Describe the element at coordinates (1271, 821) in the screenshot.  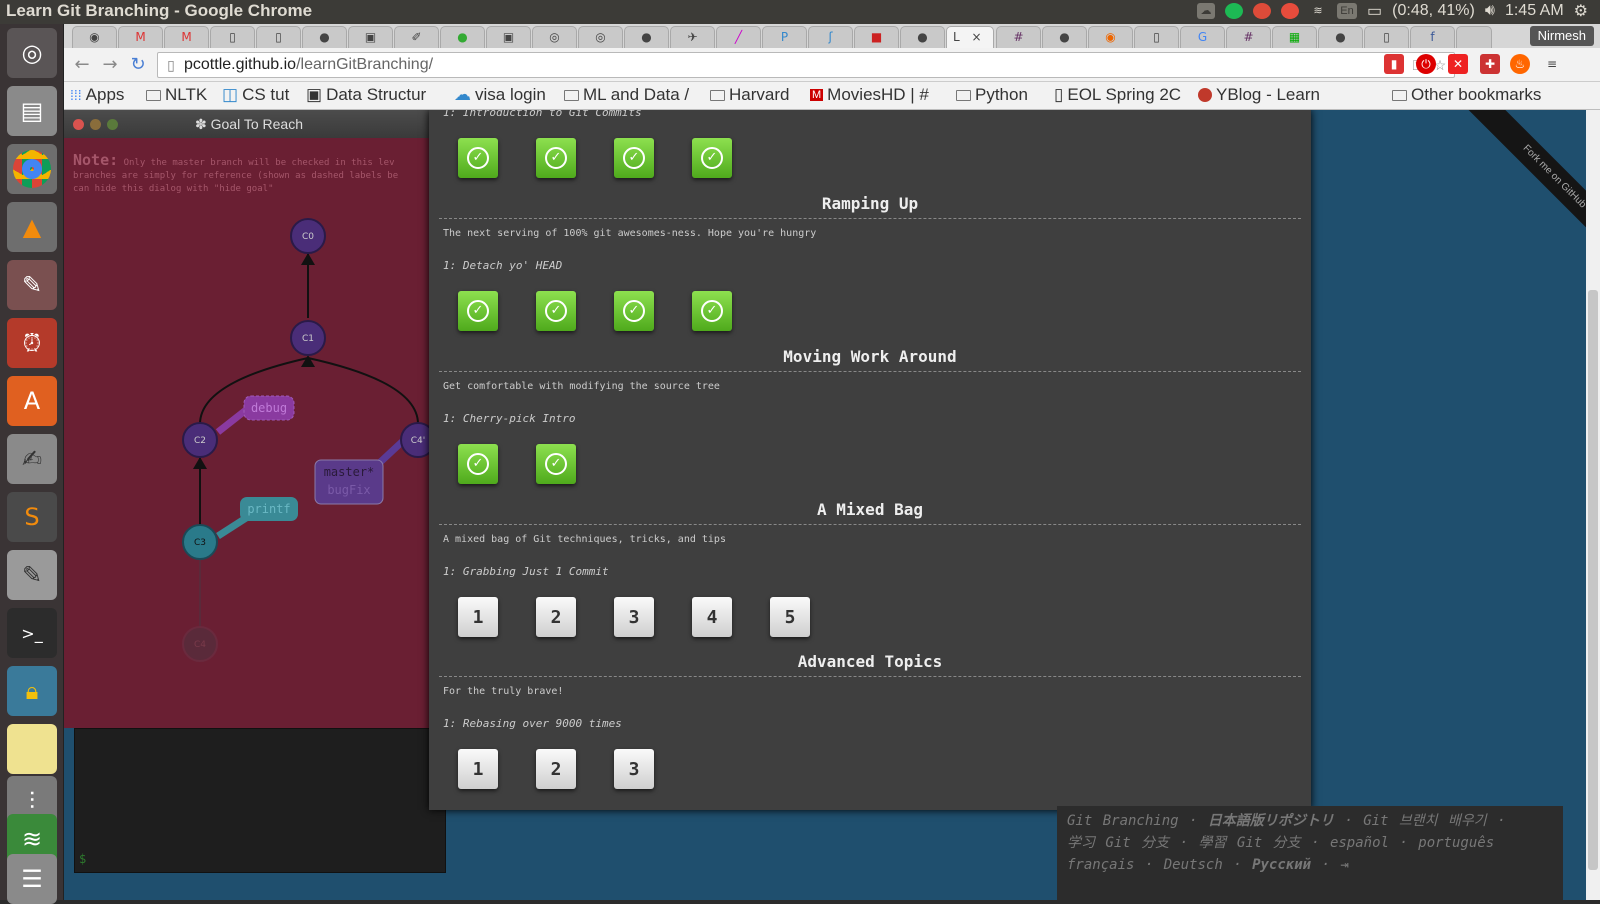
I see `lang-japanese: 日本語版リポジトリ` at that location.